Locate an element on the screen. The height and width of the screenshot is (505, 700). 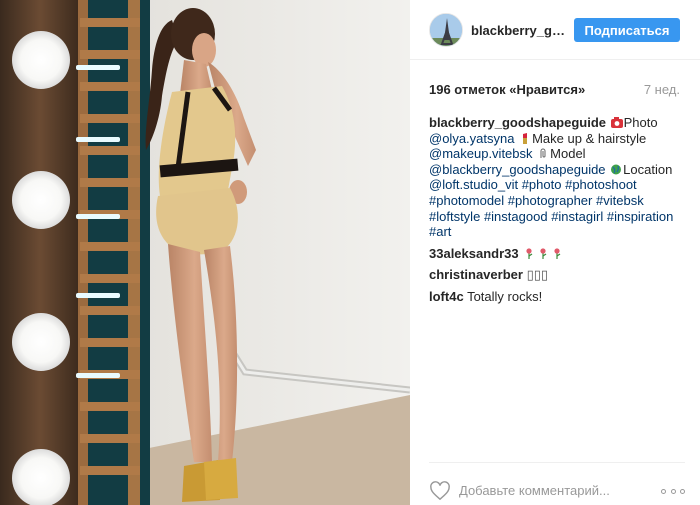
post-timestamp: 7 нед. is located at coordinates (662, 89).